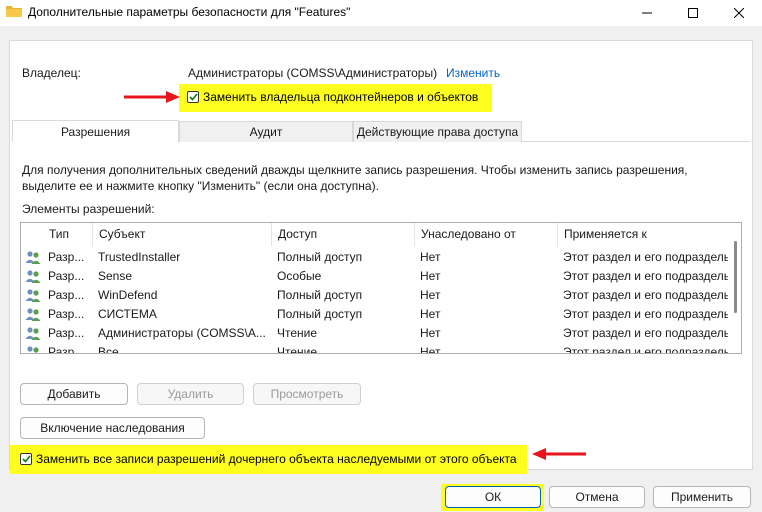 The height and width of the screenshot is (512, 762). I want to click on close-button, so click(739, 13).